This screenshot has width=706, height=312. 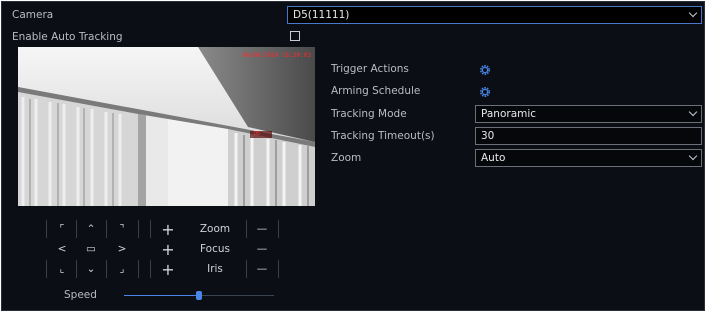 I want to click on camera-select: D5(11111), so click(x=494, y=15).